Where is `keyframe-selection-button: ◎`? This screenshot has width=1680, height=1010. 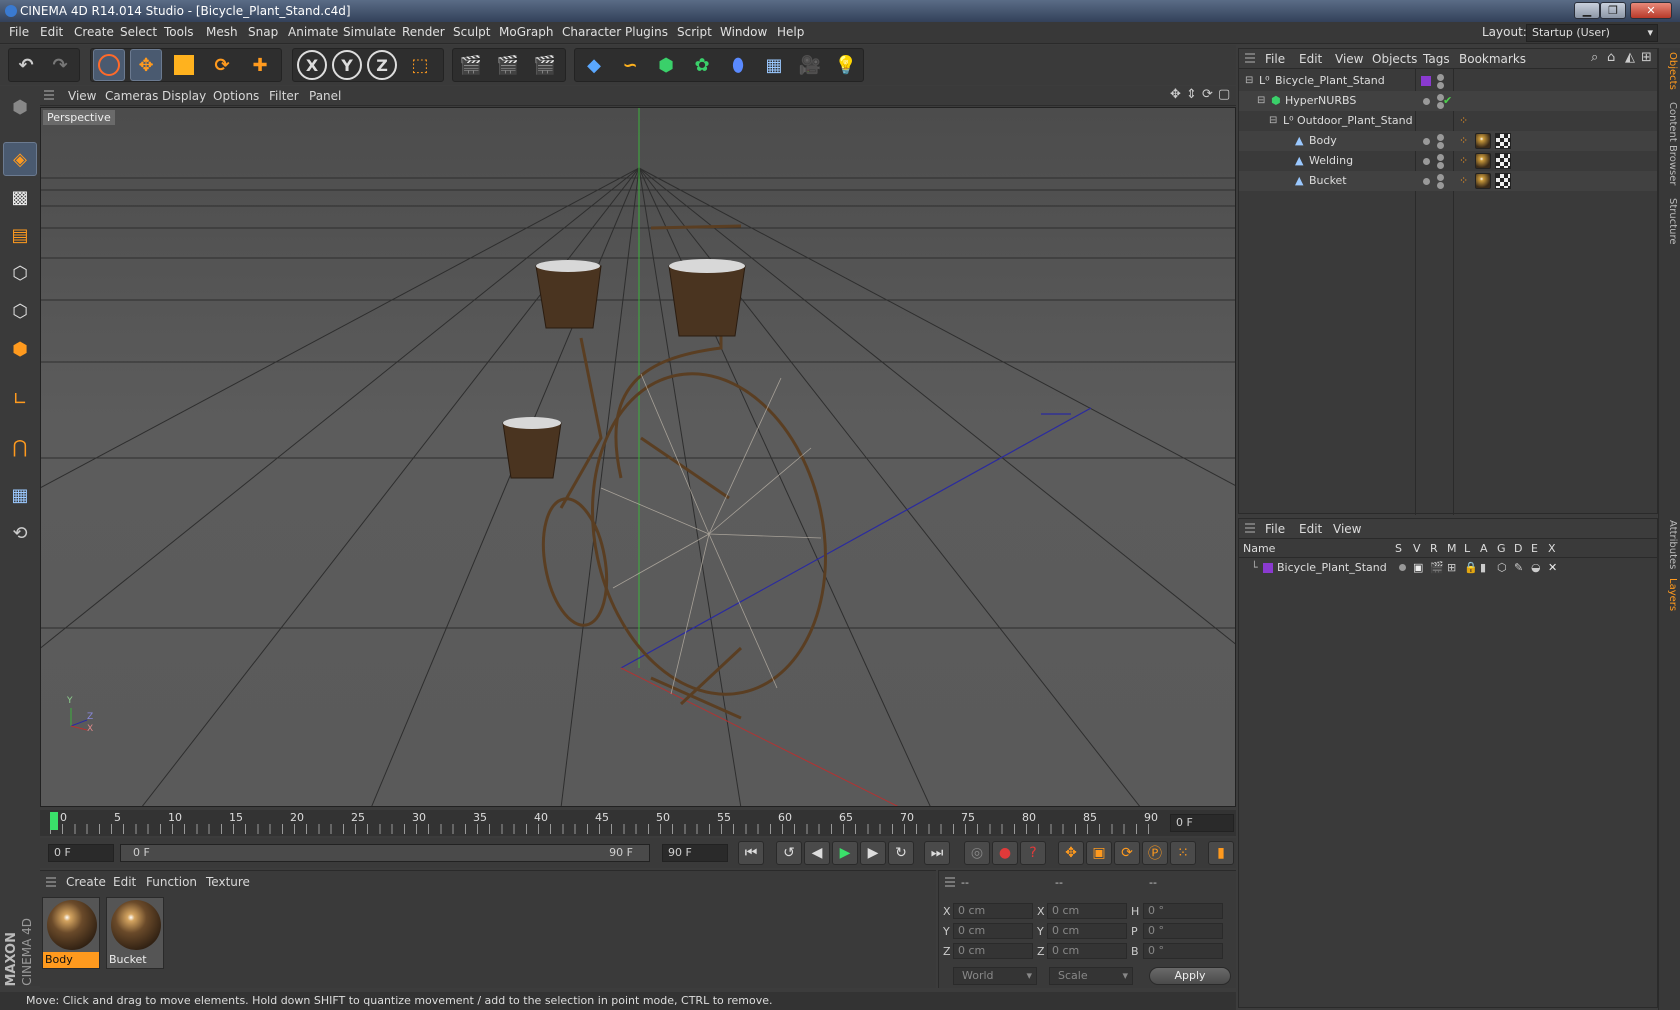
keyframe-selection-button: ◎ is located at coordinates (977, 853).